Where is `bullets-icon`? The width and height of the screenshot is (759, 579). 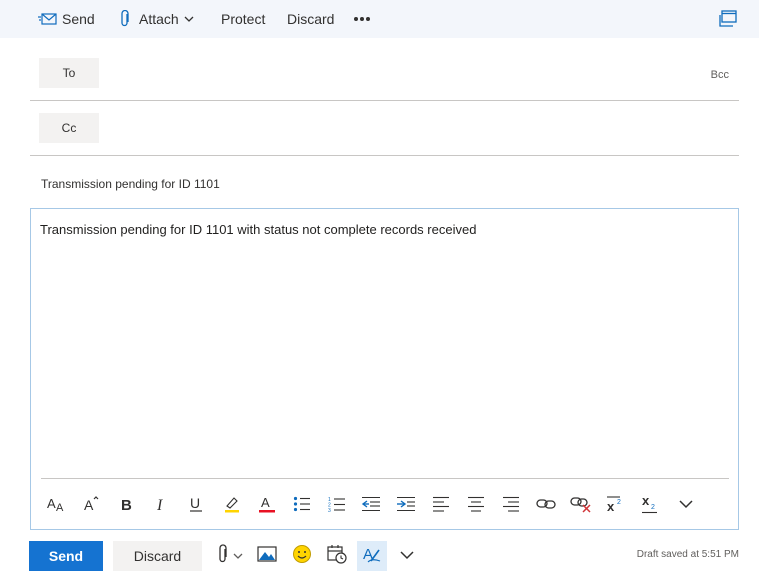 bullets-icon is located at coordinates (302, 504).